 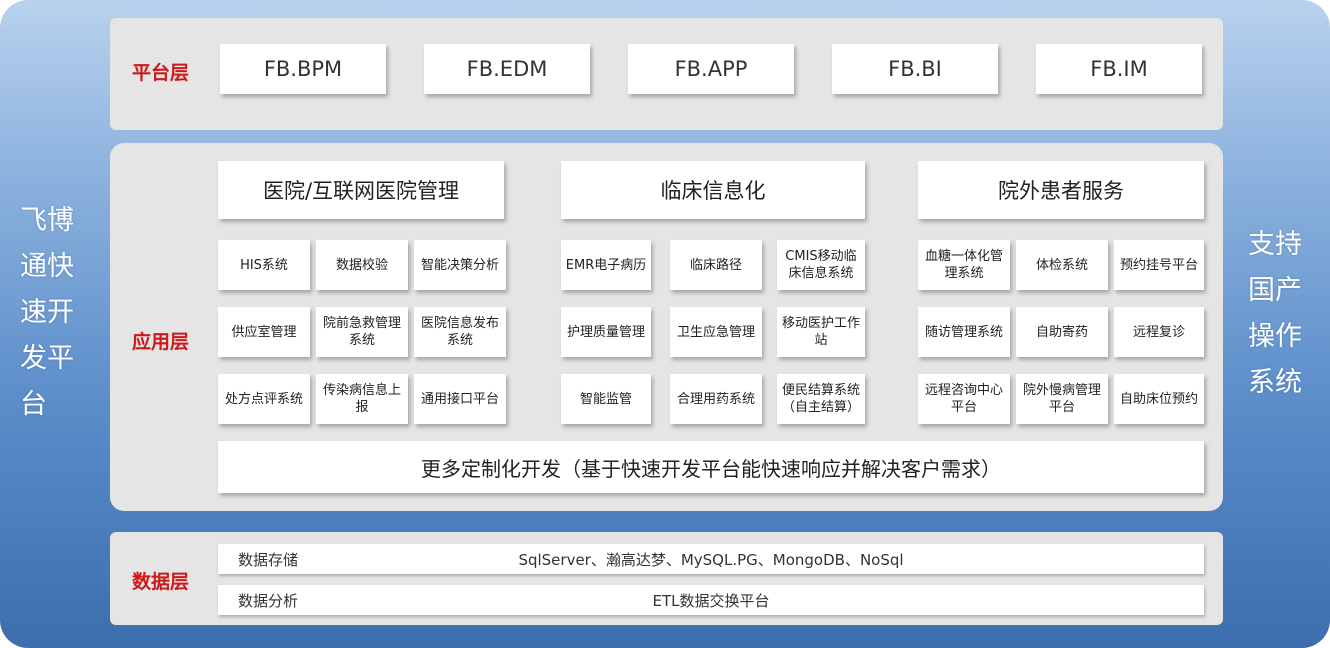 What do you see at coordinates (362, 399) in the screenshot?
I see `app-item: 传染病信息上报` at bounding box center [362, 399].